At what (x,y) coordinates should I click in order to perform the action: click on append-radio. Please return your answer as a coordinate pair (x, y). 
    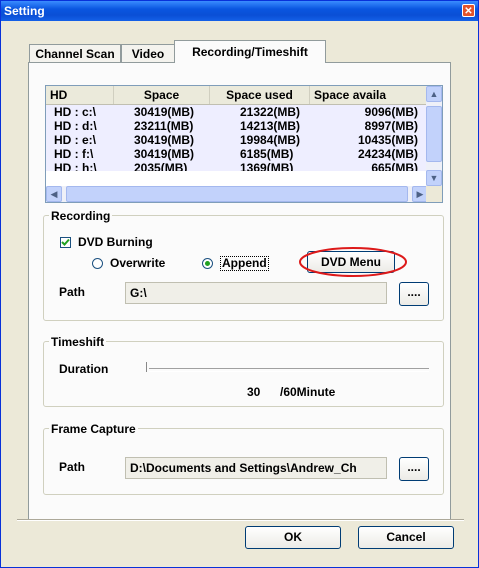
    Looking at the image, I should click on (207, 263).